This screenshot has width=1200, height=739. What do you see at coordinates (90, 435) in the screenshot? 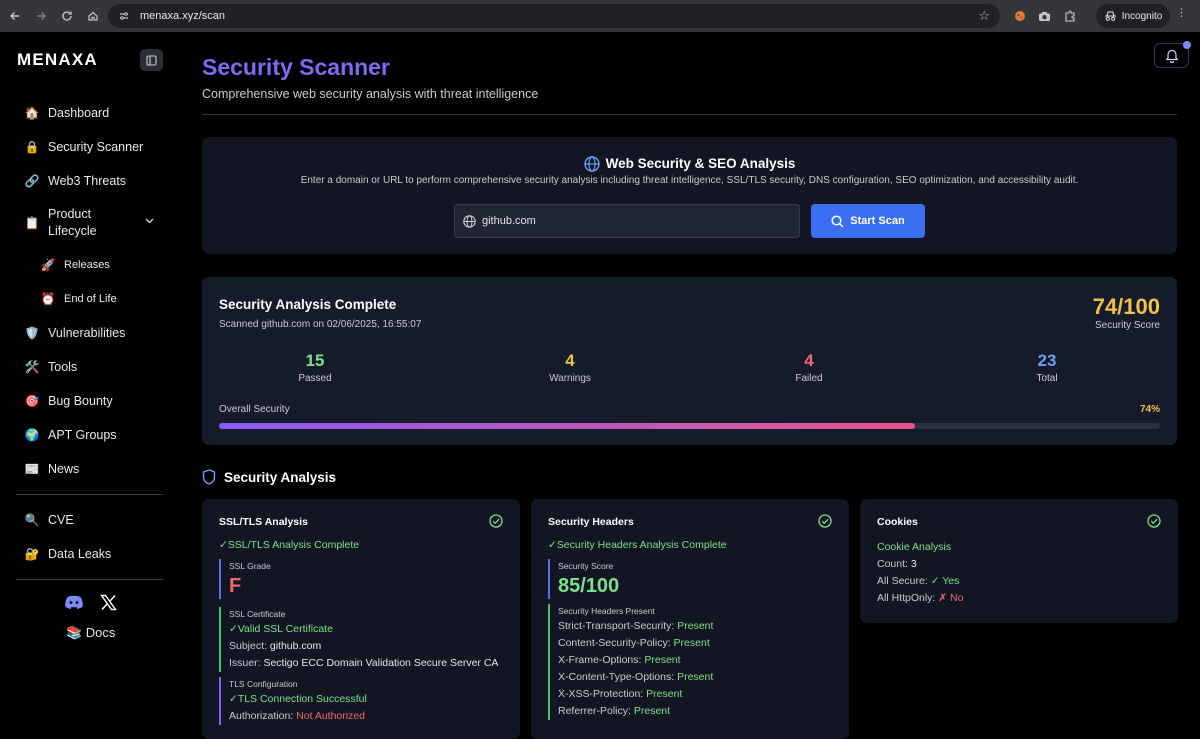
I see `sidebar-item-apt-groups: 🌍 APT Groups` at bounding box center [90, 435].